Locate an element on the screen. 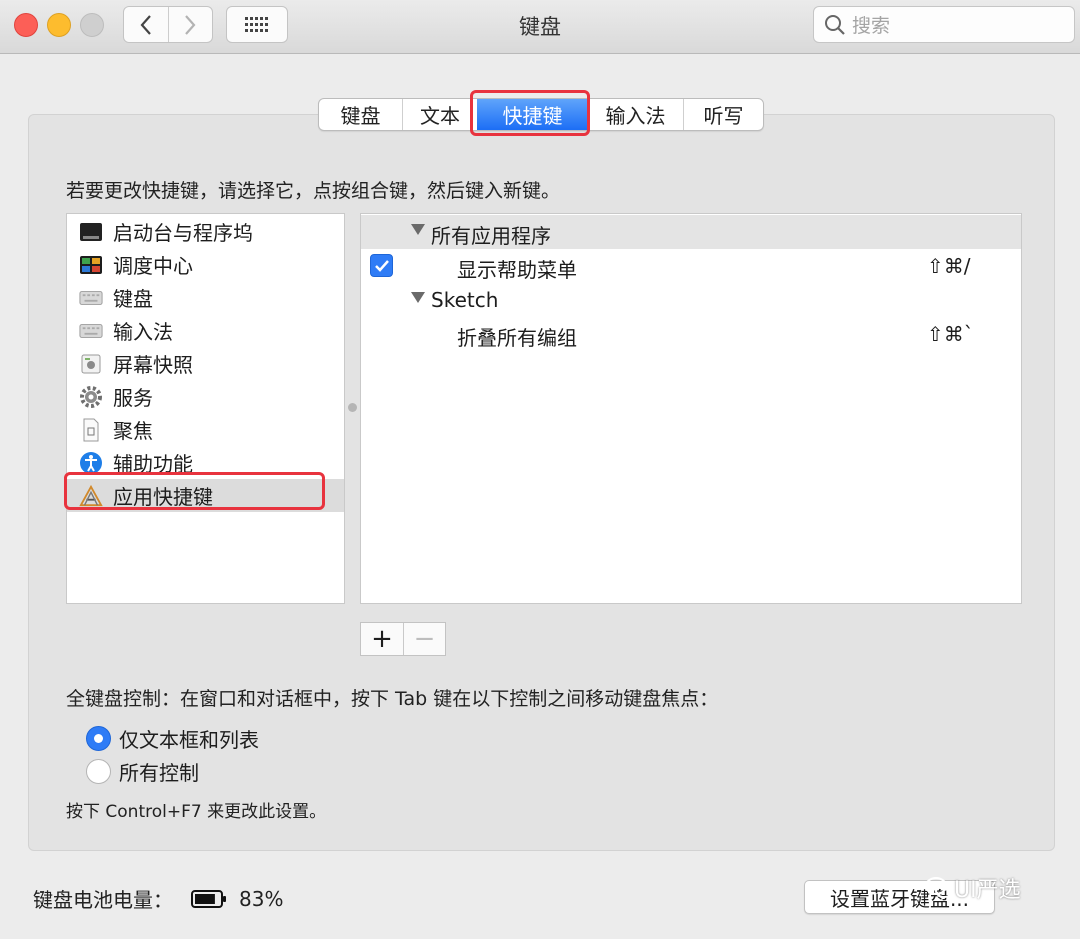  tab-keyboard: 键盘 is located at coordinates (360, 114).